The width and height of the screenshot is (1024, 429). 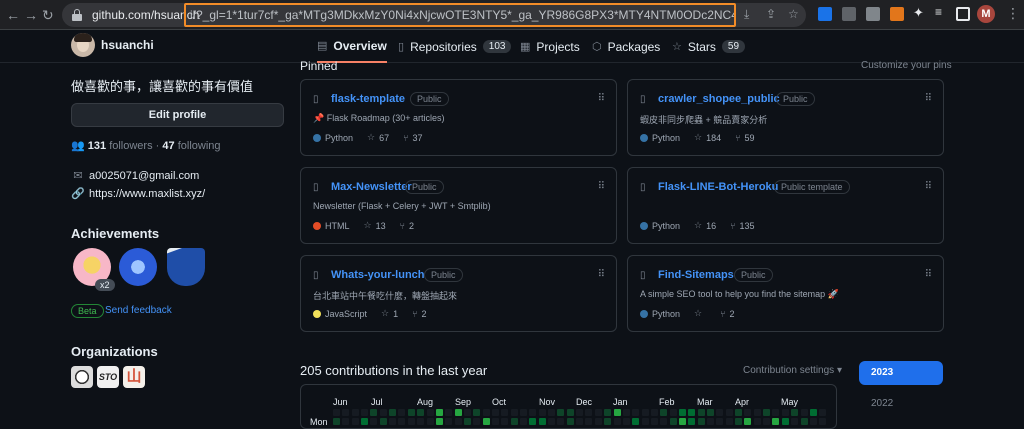 What do you see at coordinates (371, 187) in the screenshot?
I see `repo-name-link: Max-Newsletter` at bounding box center [371, 187].